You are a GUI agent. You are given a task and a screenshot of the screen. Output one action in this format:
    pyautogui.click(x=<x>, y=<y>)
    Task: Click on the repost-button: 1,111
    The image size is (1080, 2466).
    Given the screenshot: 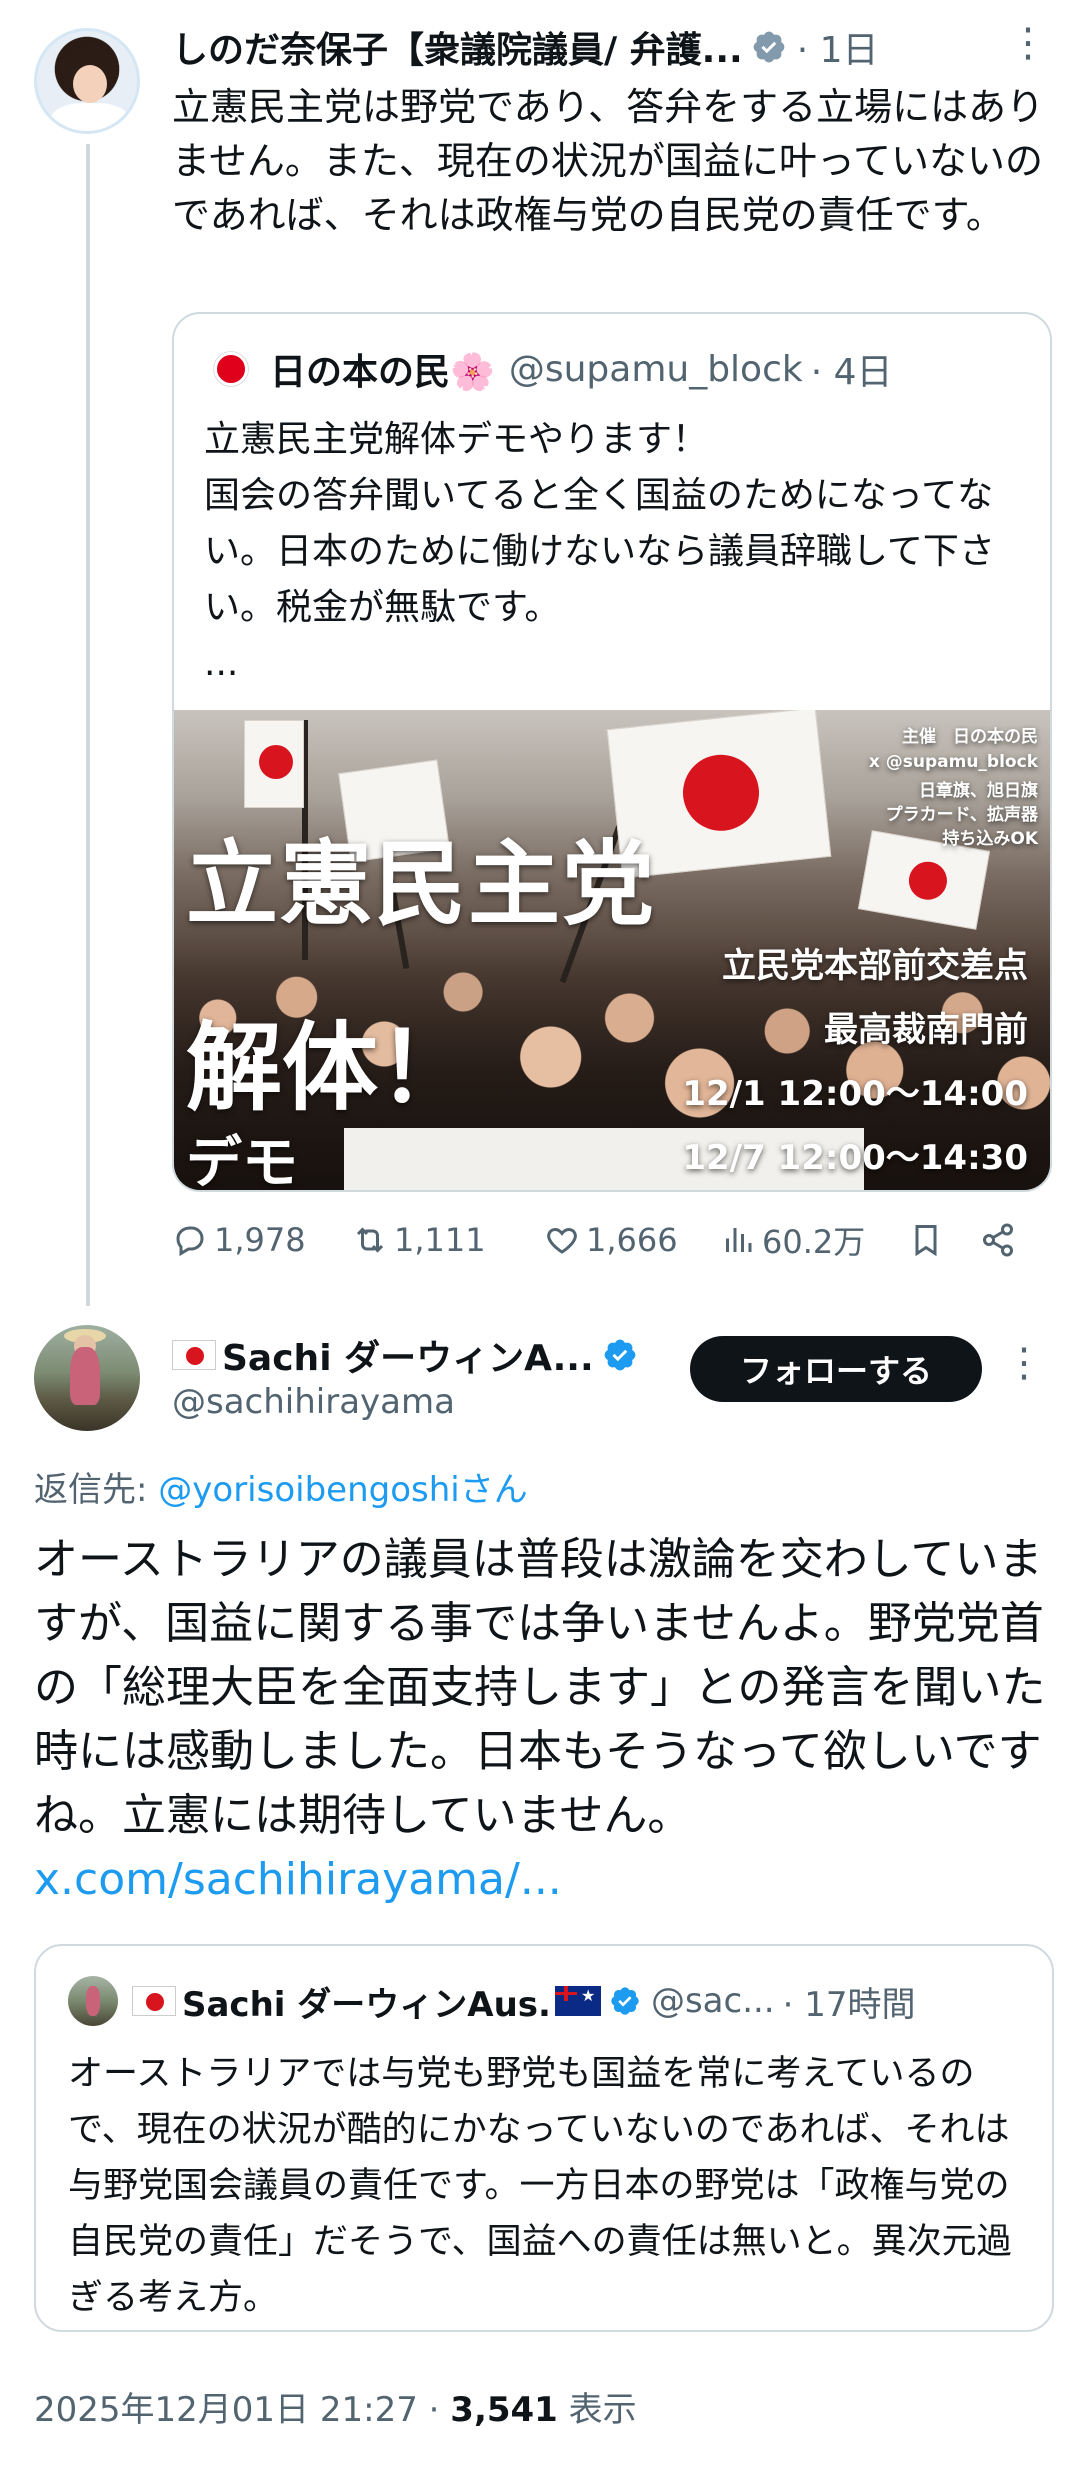 What is the action you would take?
    pyautogui.click(x=419, y=1240)
    